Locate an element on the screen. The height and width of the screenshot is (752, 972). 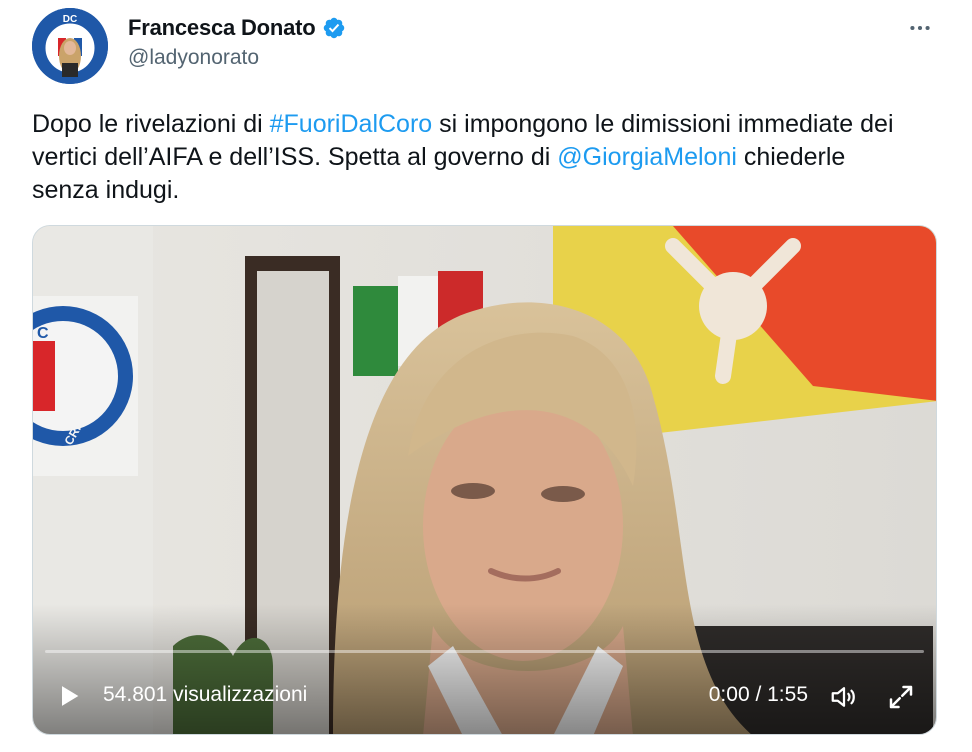
fullscreen-icon is located at coordinates (901, 697).